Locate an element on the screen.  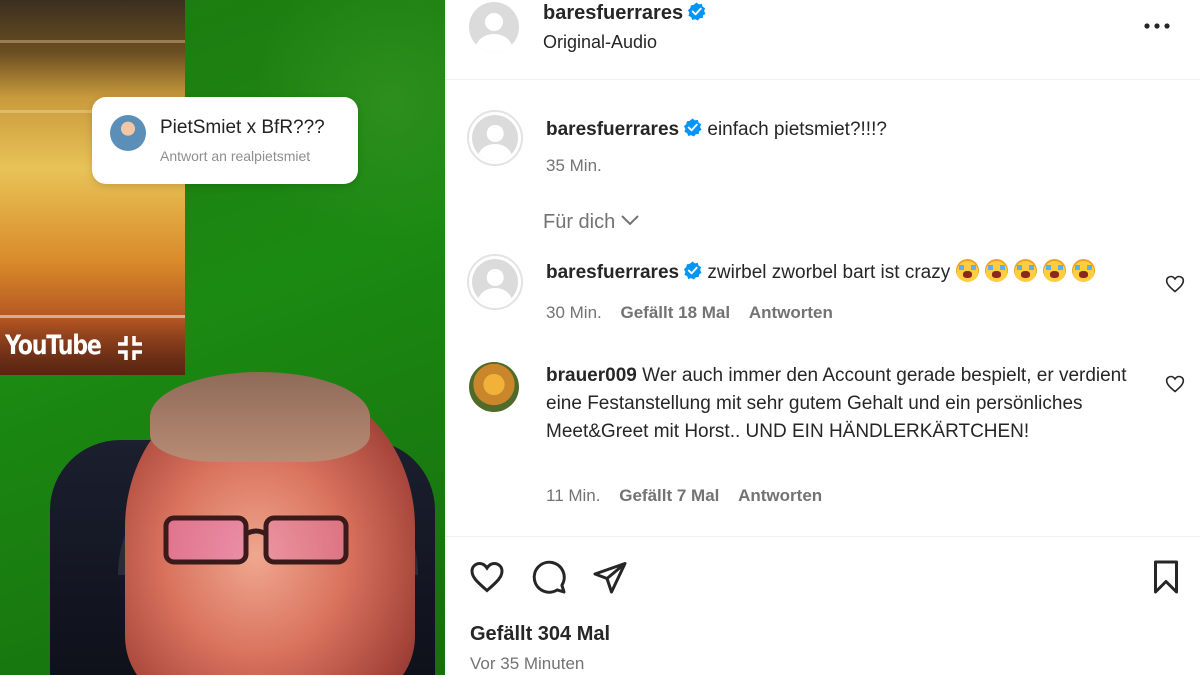
comment-meta: 11 Min. Gefällt 7 Mal Antworten is located at coordinates (691, 496).